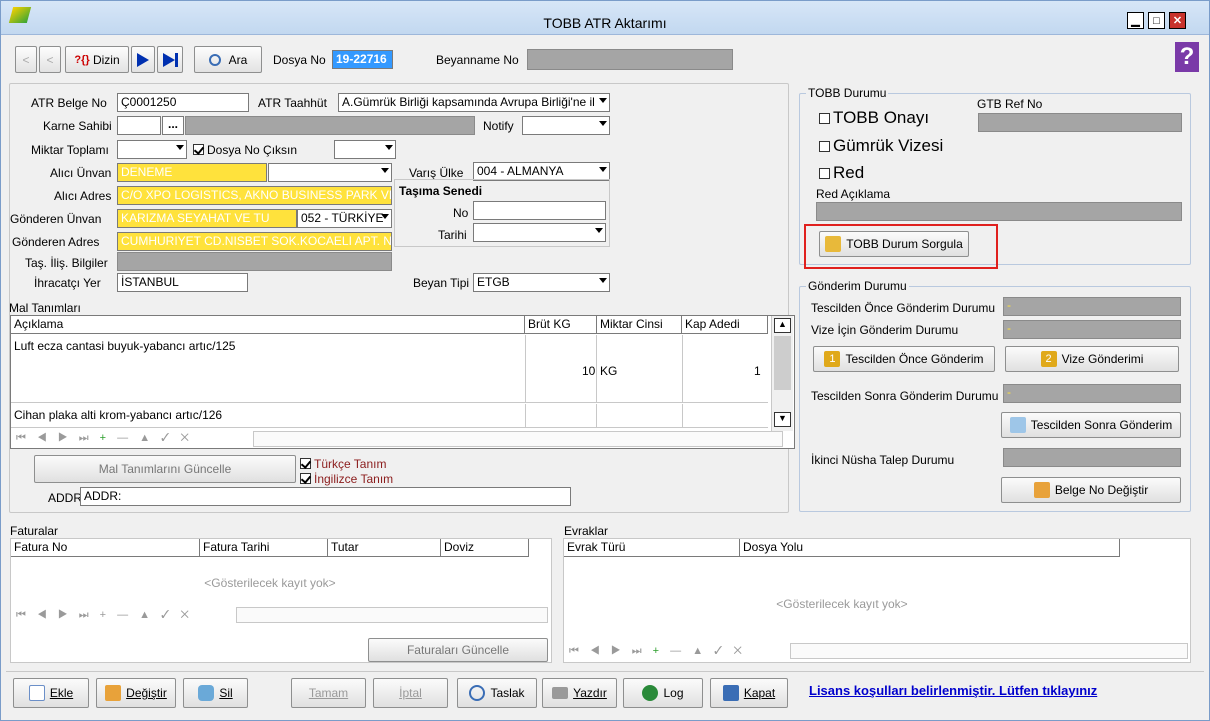 Image resolution: width=1210 pixels, height=721 pixels. What do you see at coordinates (639, 325) in the screenshot?
I see `col-miktar-cinsi: Miktar Cinsi` at bounding box center [639, 325].